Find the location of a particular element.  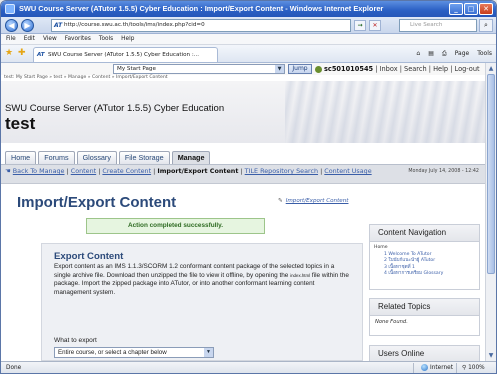

help-link: ✎ Import/Export Content is located at coordinates (313, 201).